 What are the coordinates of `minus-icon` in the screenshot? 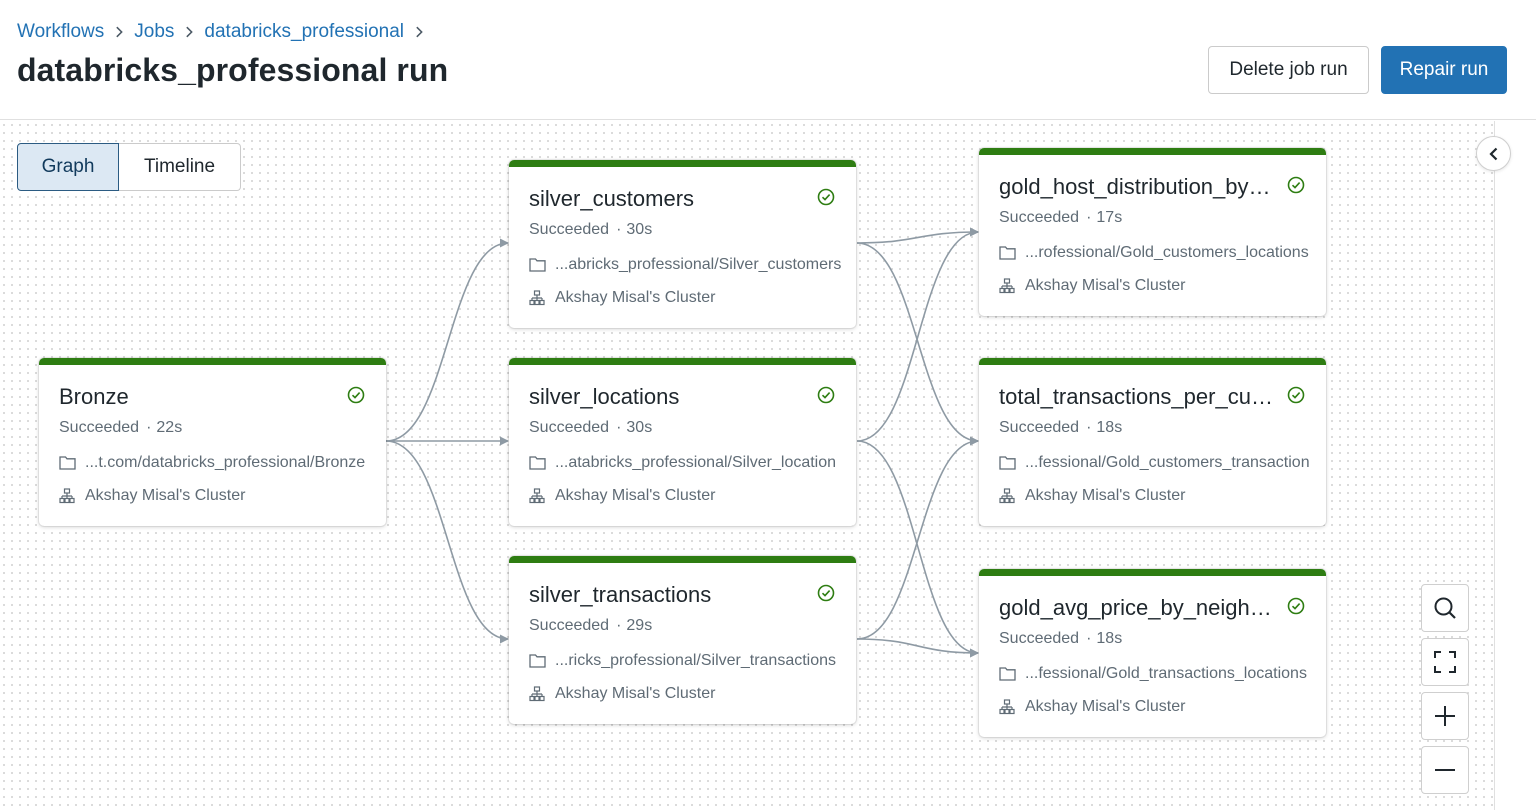 It's located at (1445, 770).